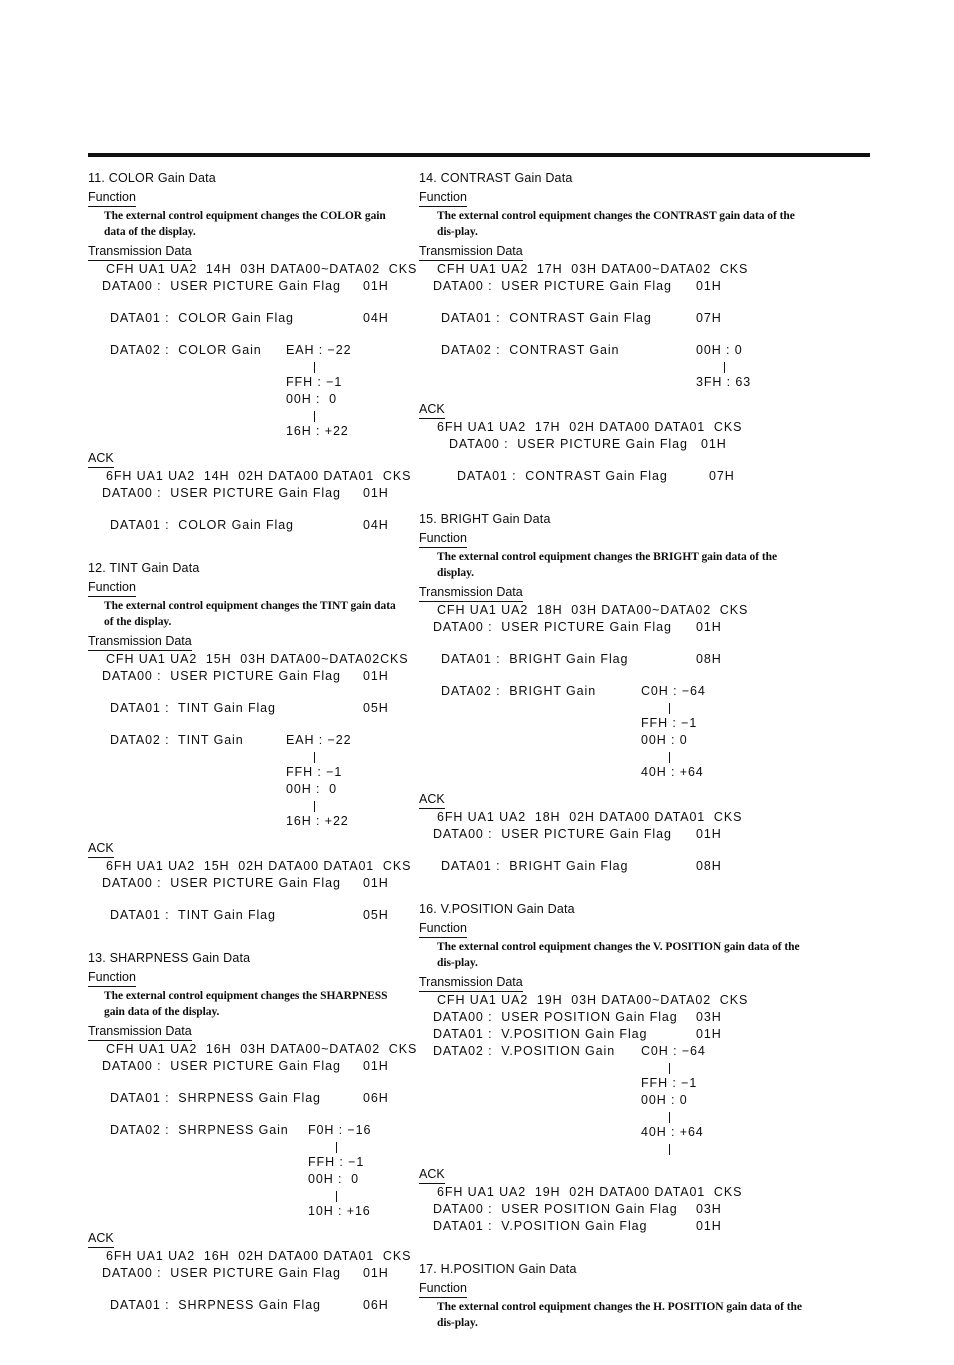  I want to click on tx-field-label: DATA01 : CONTRAST Gain Flag, so click(546, 318).